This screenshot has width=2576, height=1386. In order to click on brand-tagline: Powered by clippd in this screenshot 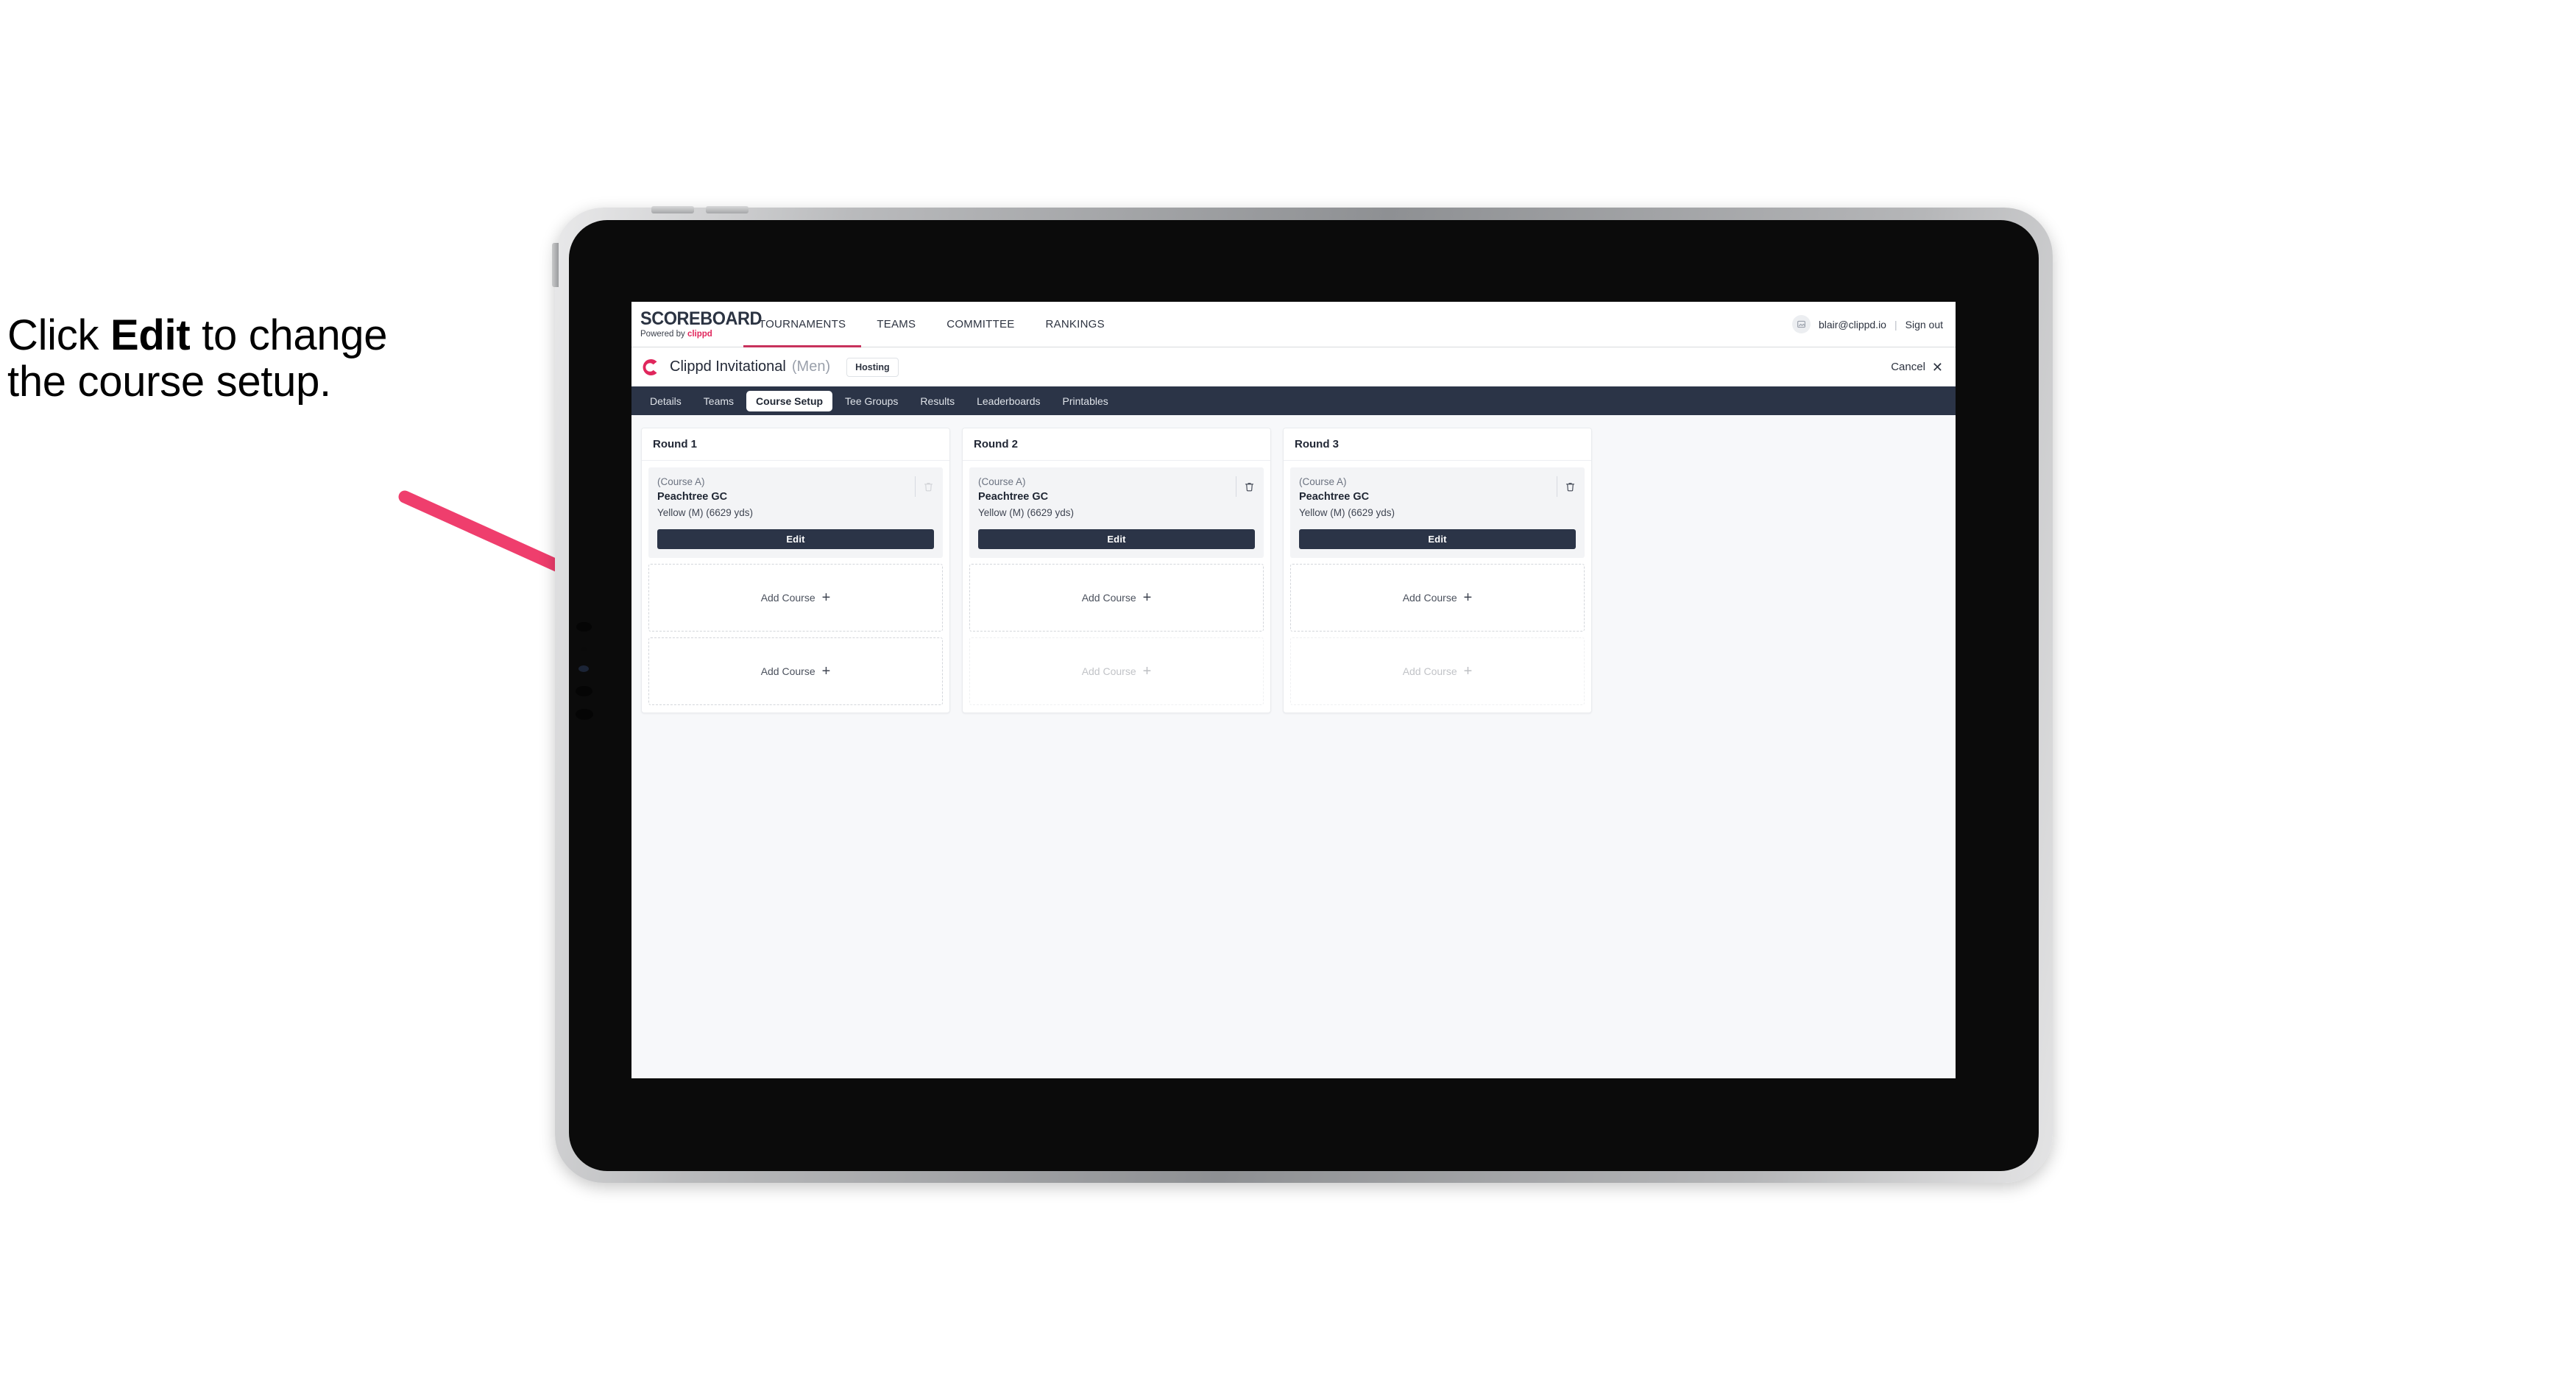, I will do `click(691, 334)`.